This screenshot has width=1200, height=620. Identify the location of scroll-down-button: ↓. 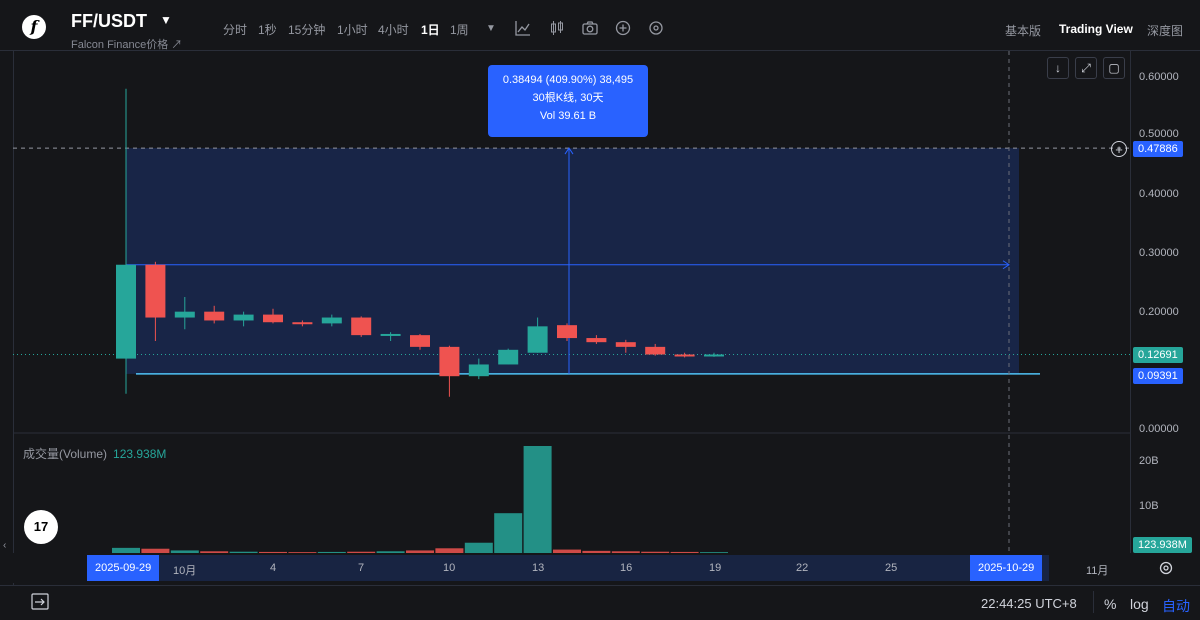
(1058, 68).